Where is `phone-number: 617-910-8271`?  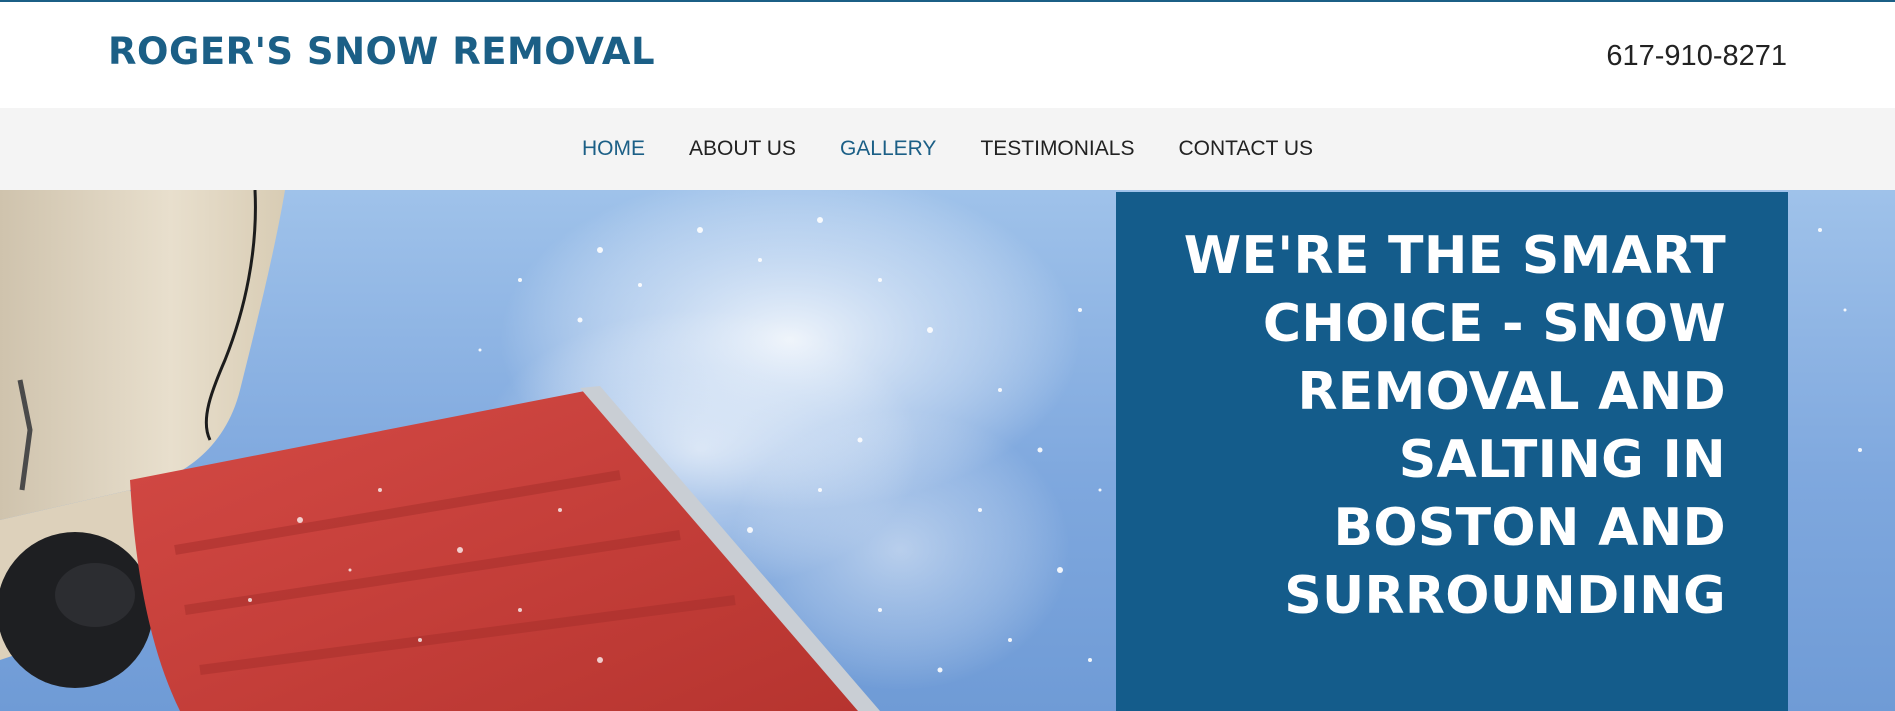 phone-number: 617-910-8271 is located at coordinates (1696, 56).